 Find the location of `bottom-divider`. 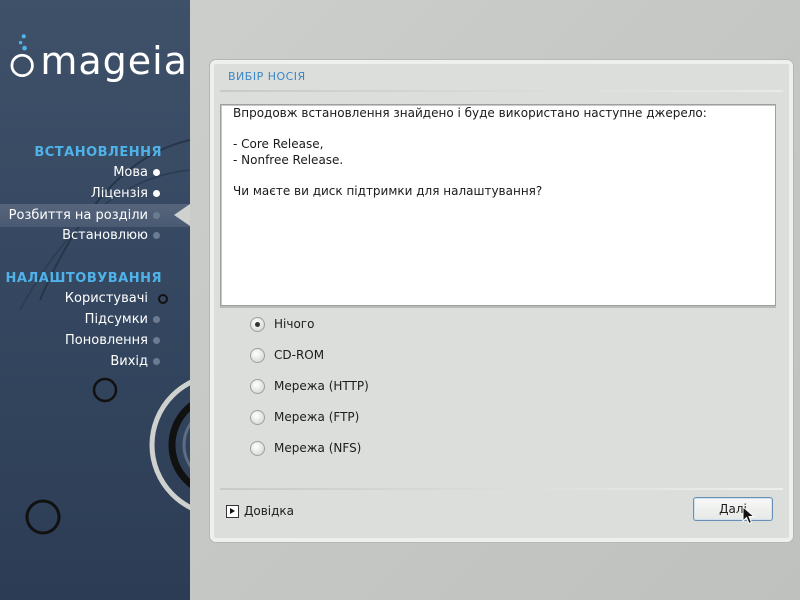

bottom-divider is located at coordinates (501, 489).